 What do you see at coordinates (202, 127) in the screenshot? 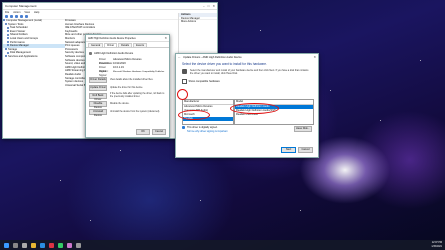
I see `signed-note: This driver is digitally signed.` at bounding box center [202, 127].